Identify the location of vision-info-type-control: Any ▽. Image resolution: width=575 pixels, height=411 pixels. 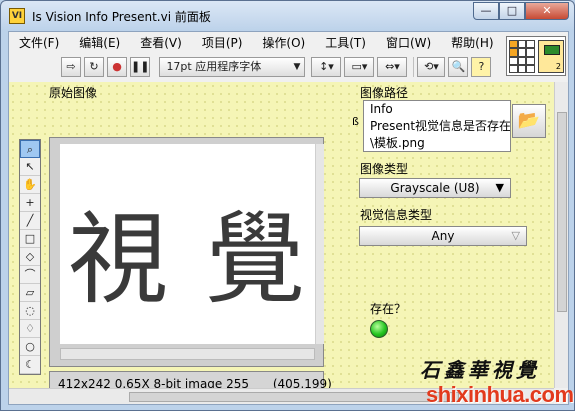
(443, 236).